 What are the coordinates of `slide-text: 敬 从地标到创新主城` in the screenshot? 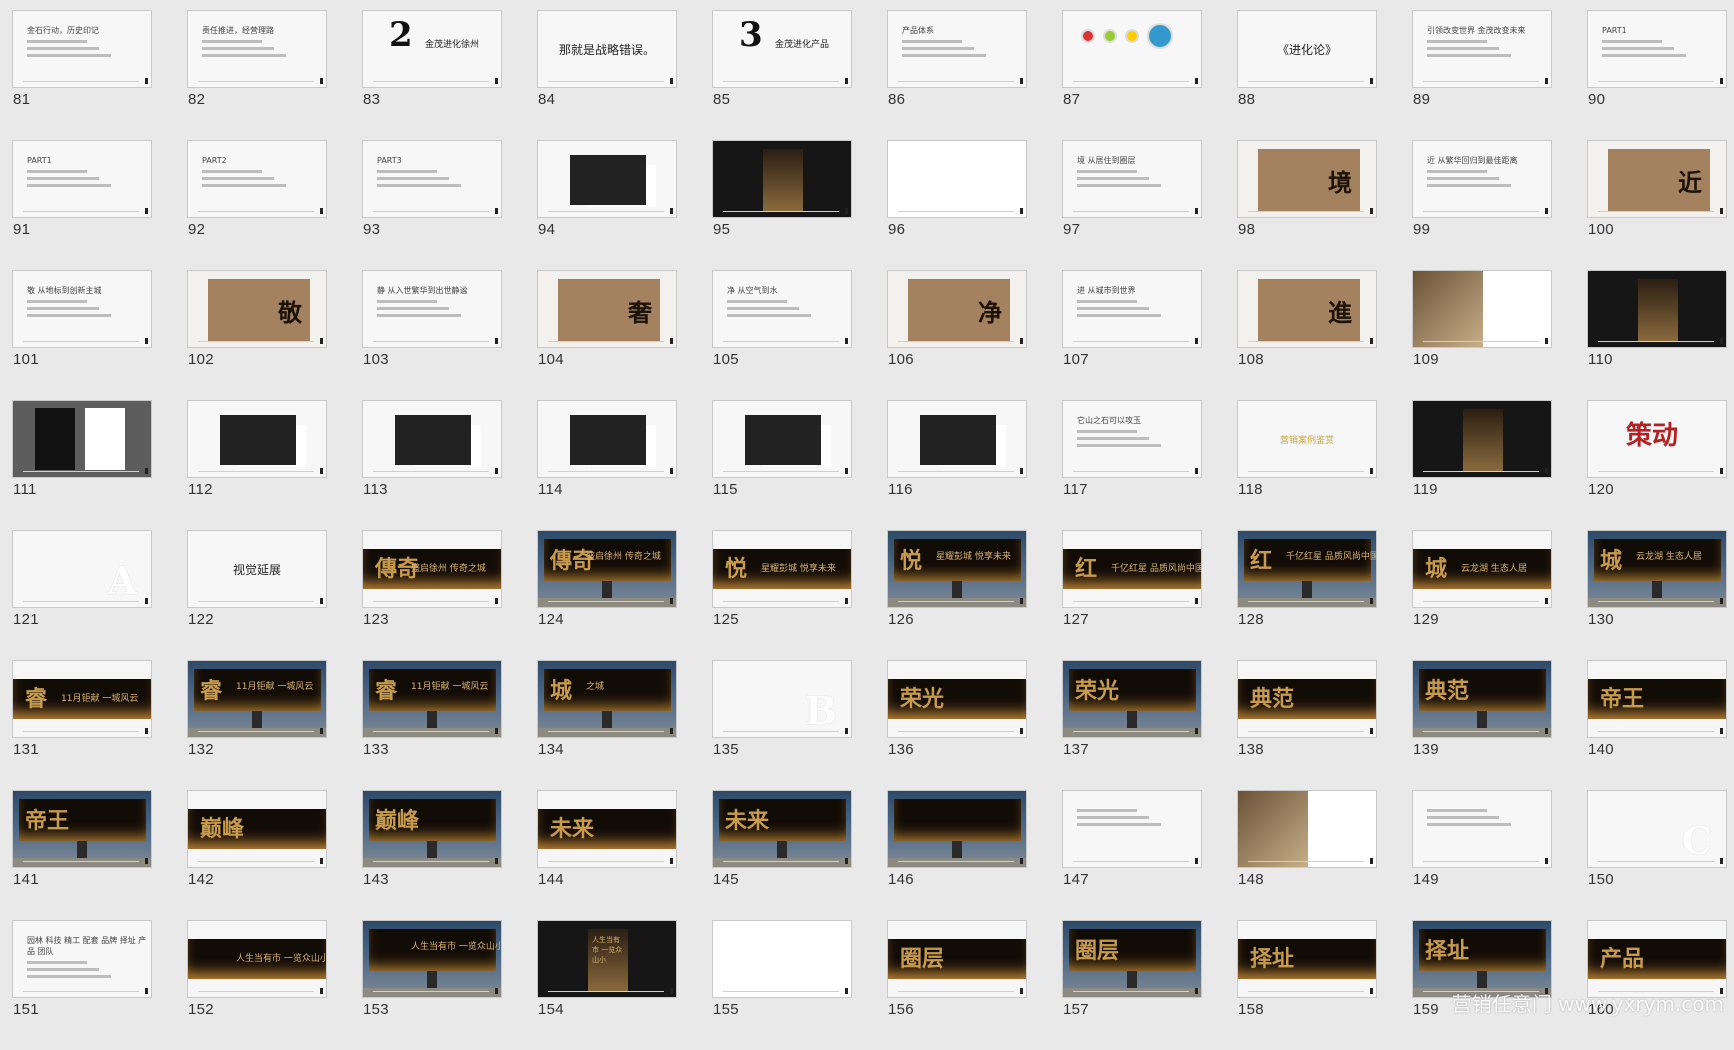 It's located at (69, 303).